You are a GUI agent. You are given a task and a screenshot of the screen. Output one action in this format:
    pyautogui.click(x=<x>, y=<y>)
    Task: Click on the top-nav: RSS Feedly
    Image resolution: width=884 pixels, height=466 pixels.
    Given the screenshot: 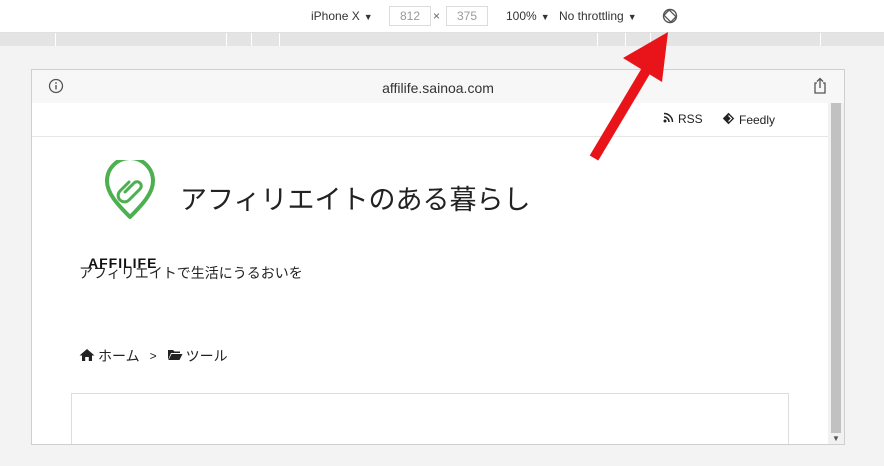 What is the action you would take?
    pyautogui.click(x=430, y=120)
    